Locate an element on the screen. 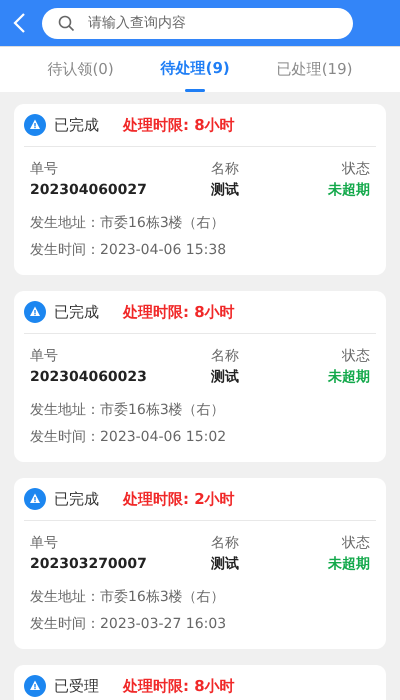  tab-indicator is located at coordinates (195, 90).